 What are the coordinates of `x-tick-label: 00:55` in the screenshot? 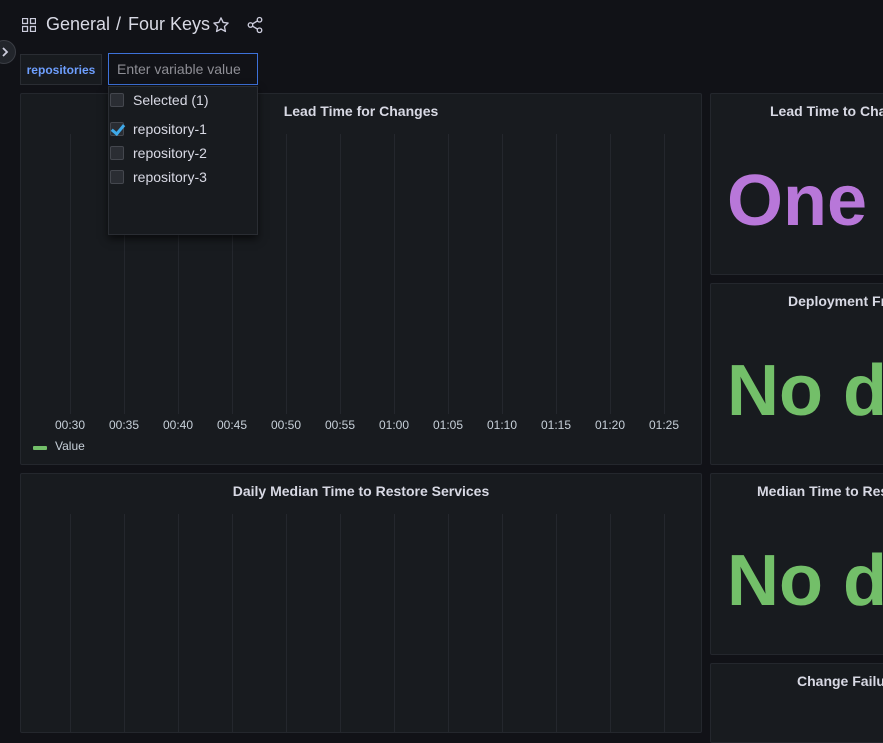 It's located at (340, 425).